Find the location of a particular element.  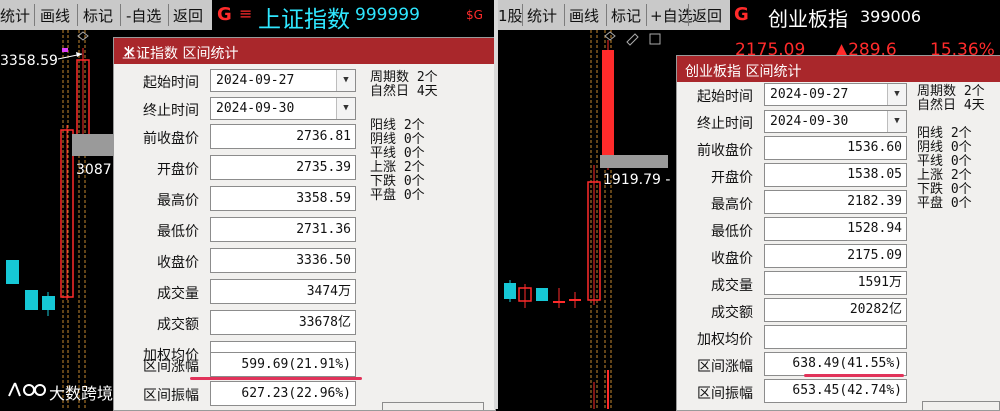

row-value-highlight: 638.49(41.55%) is located at coordinates (835, 364).